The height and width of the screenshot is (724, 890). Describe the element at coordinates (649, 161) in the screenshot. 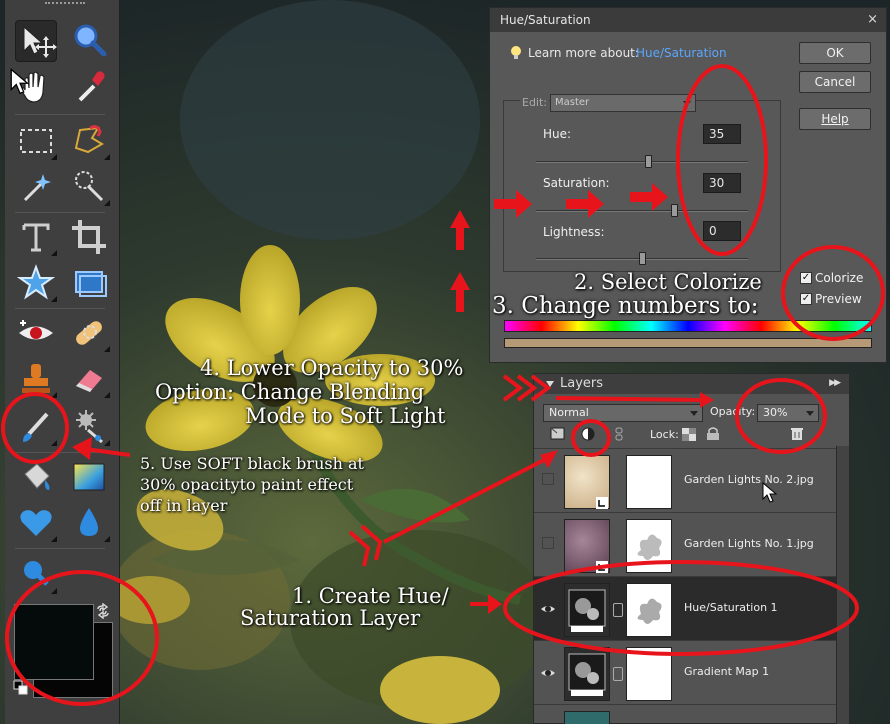

I see `hue-slider-thumb` at that location.